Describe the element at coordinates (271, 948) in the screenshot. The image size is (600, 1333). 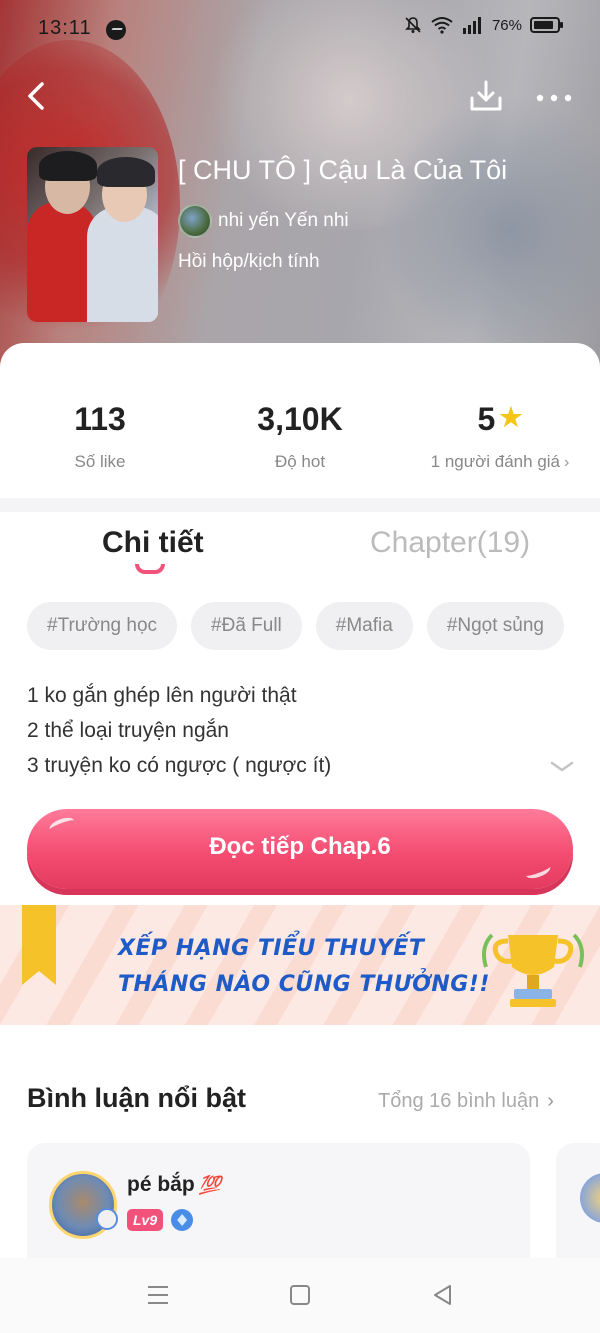
I see `banner-line-1: XẾP HẠNG TIỂU THUYẾT` at that location.